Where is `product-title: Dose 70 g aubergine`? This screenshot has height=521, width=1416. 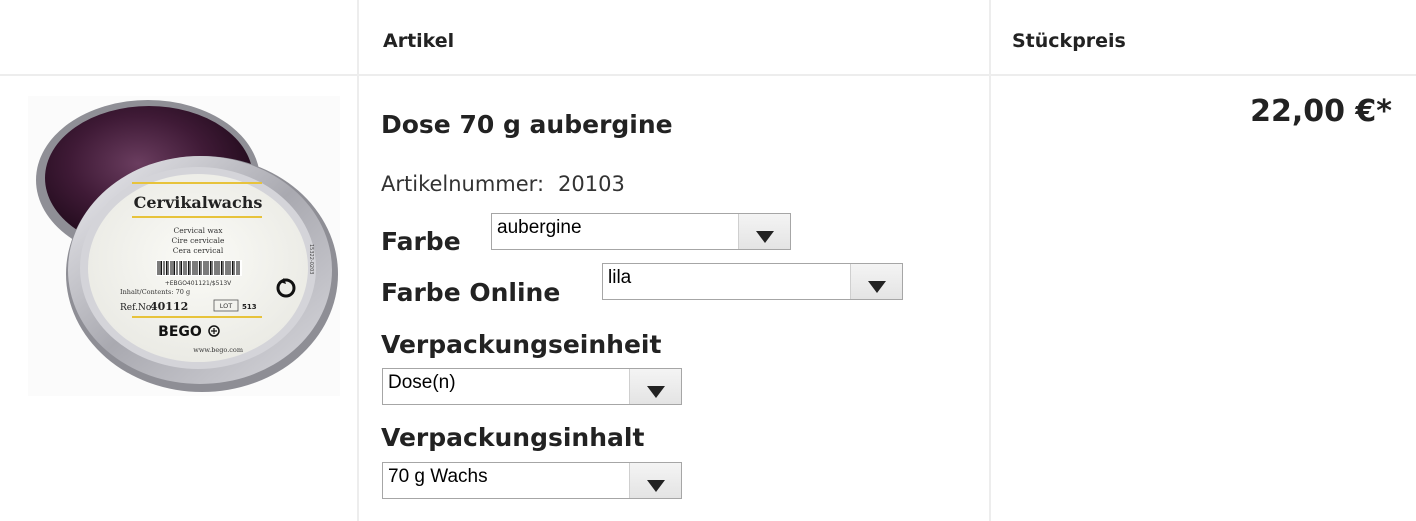 product-title: Dose 70 g aubergine is located at coordinates (527, 124).